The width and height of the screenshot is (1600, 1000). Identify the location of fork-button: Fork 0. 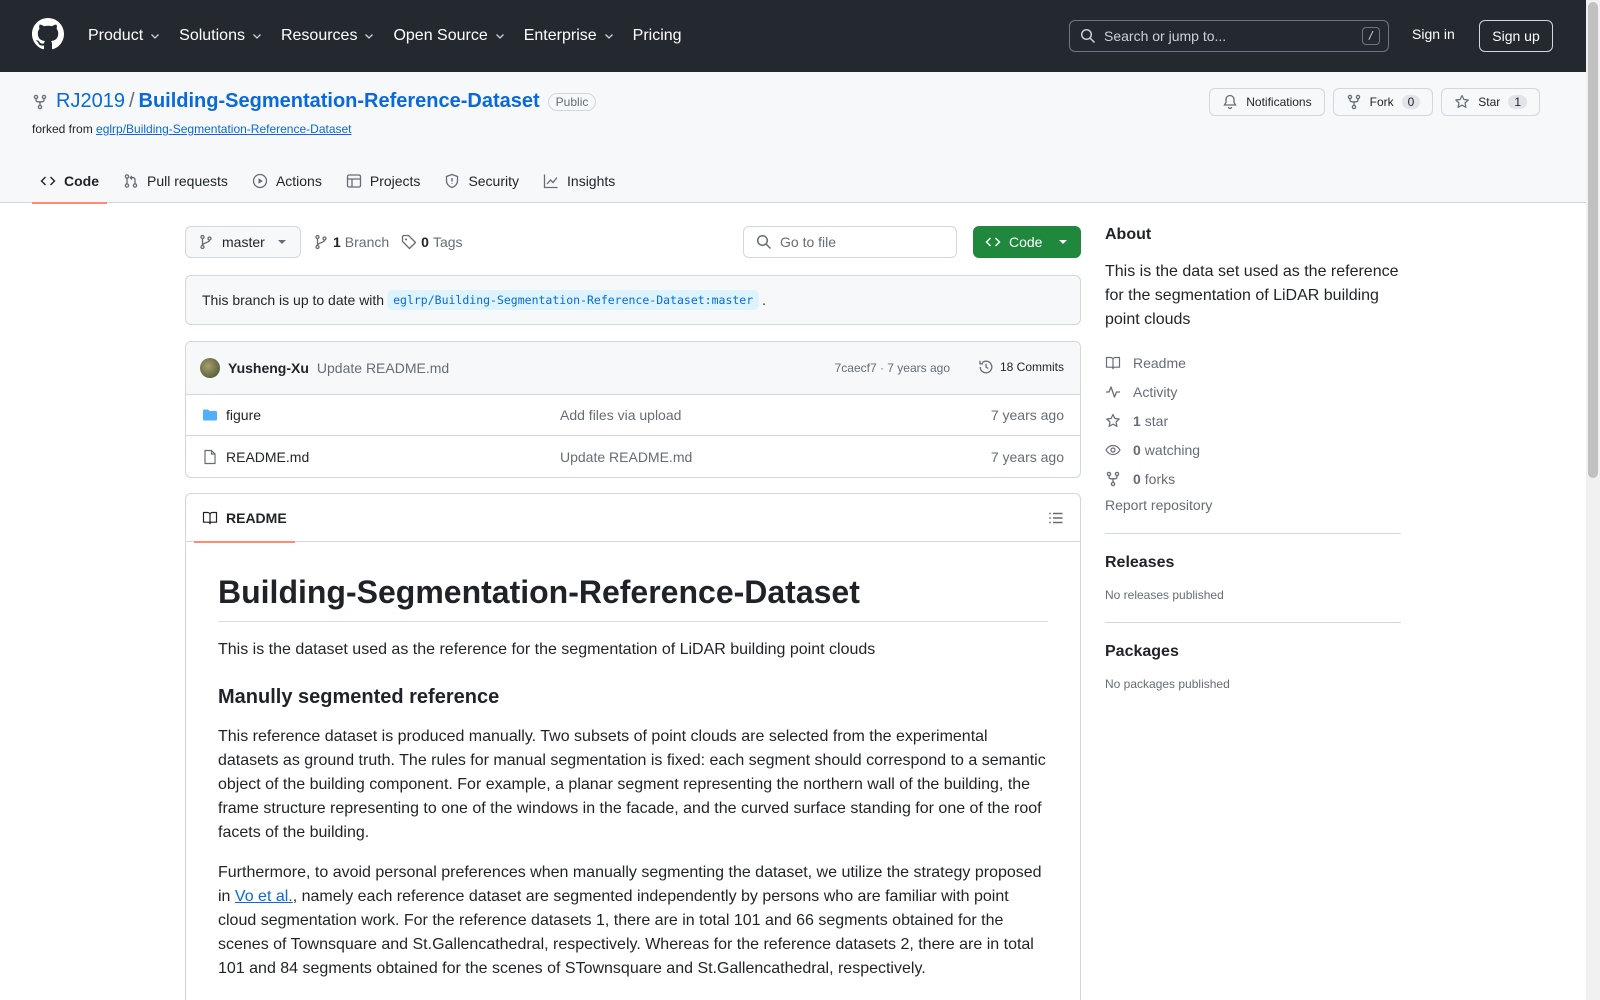
(1383, 102).